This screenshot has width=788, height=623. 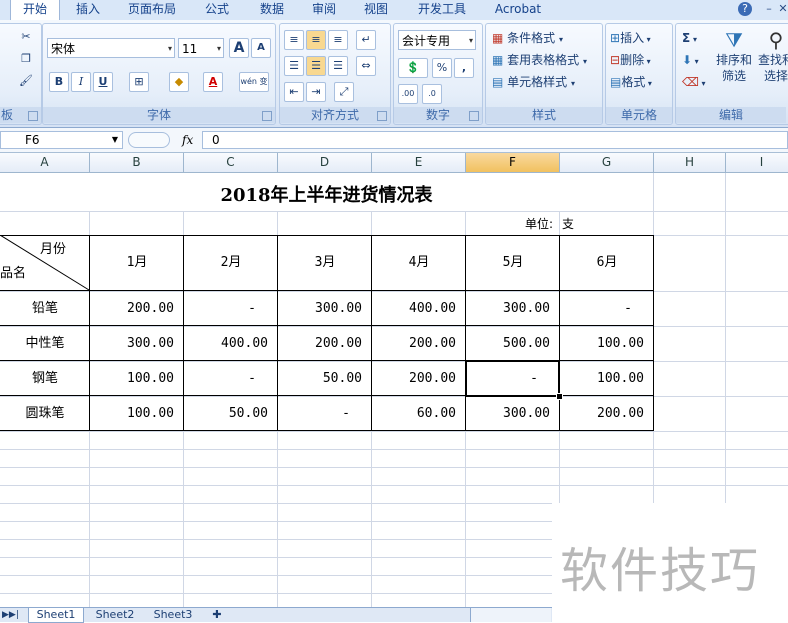 What do you see at coordinates (179, 82) in the screenshot?
I see `fill-color-icon: ◆` at bounding box center [179, 82].